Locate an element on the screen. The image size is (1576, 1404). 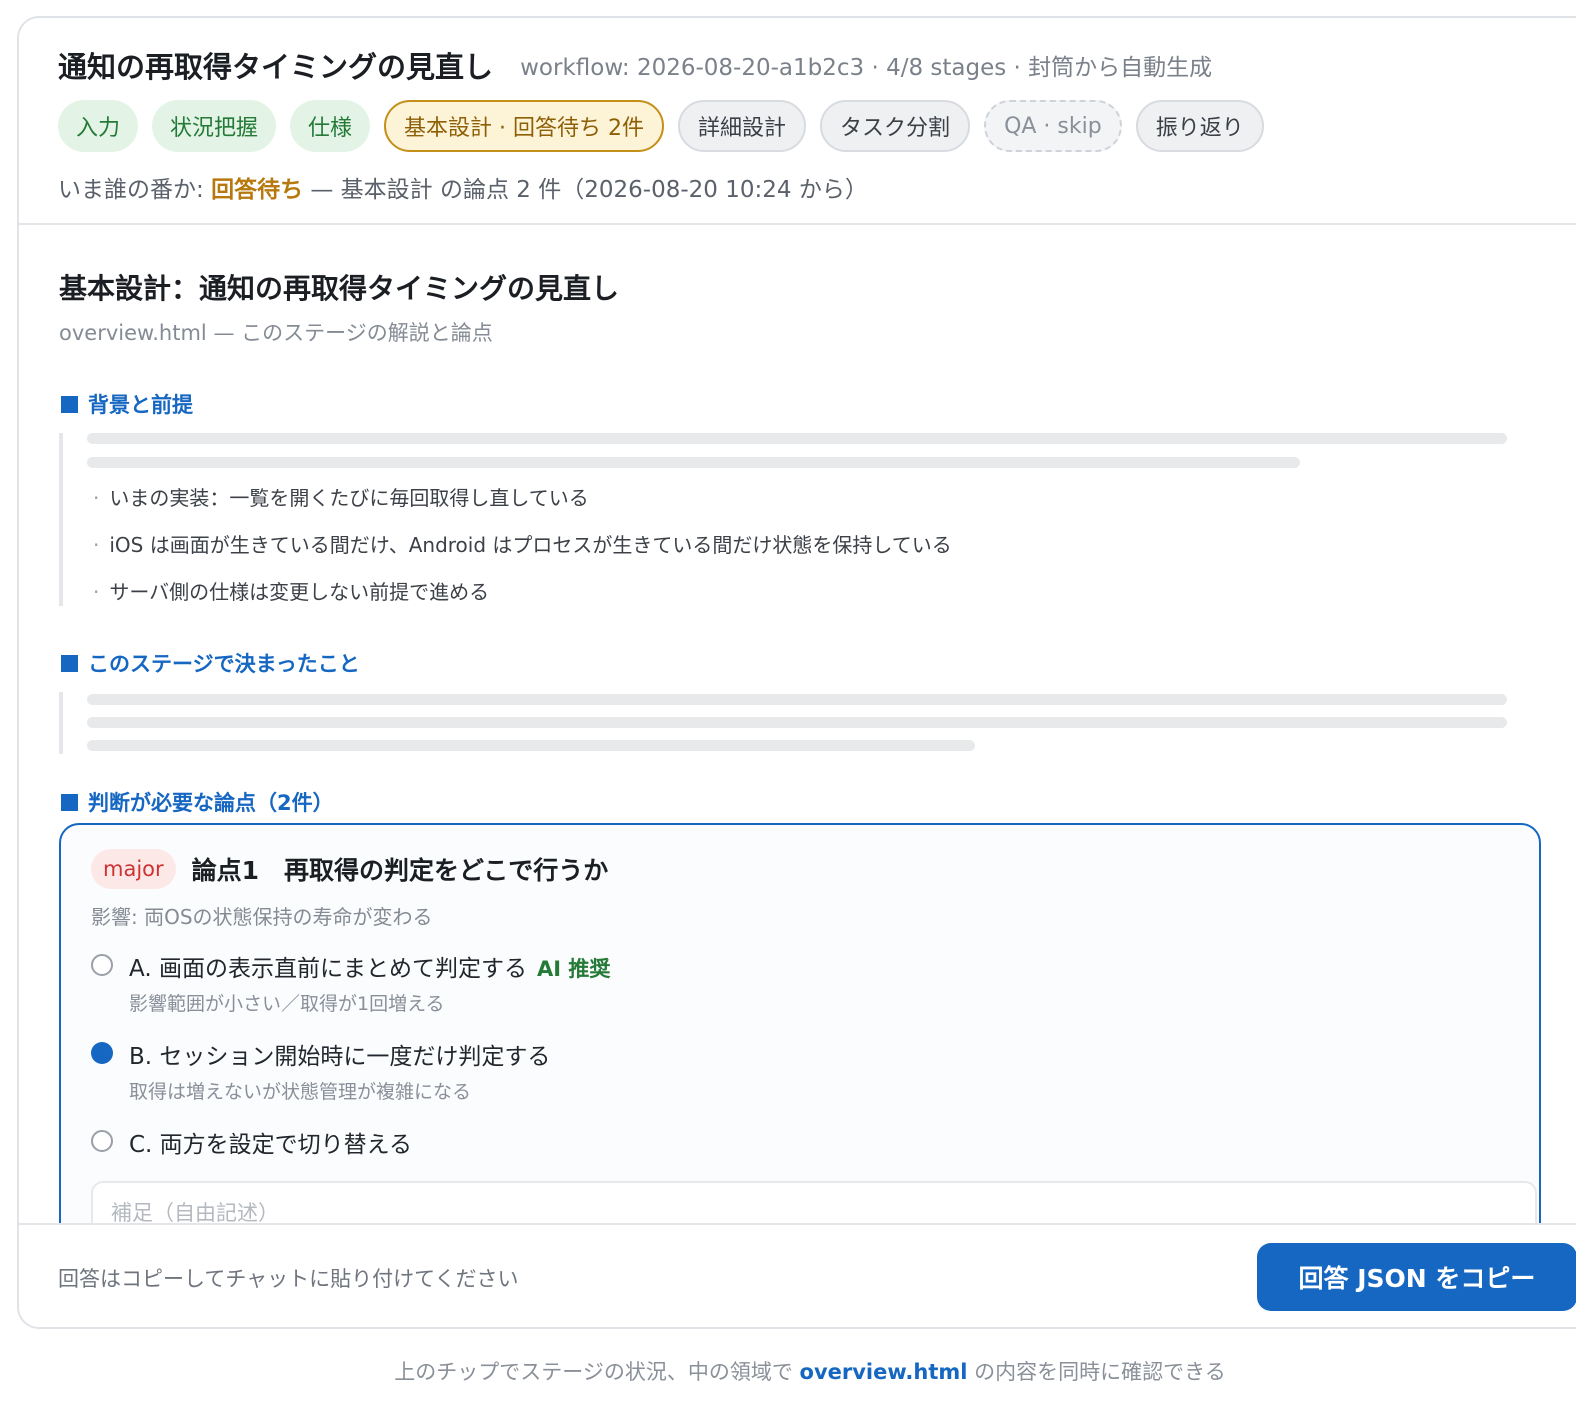
issue-header: major 論点1 再取得の判定をどこで行うか is located at coordinates (349, 869).